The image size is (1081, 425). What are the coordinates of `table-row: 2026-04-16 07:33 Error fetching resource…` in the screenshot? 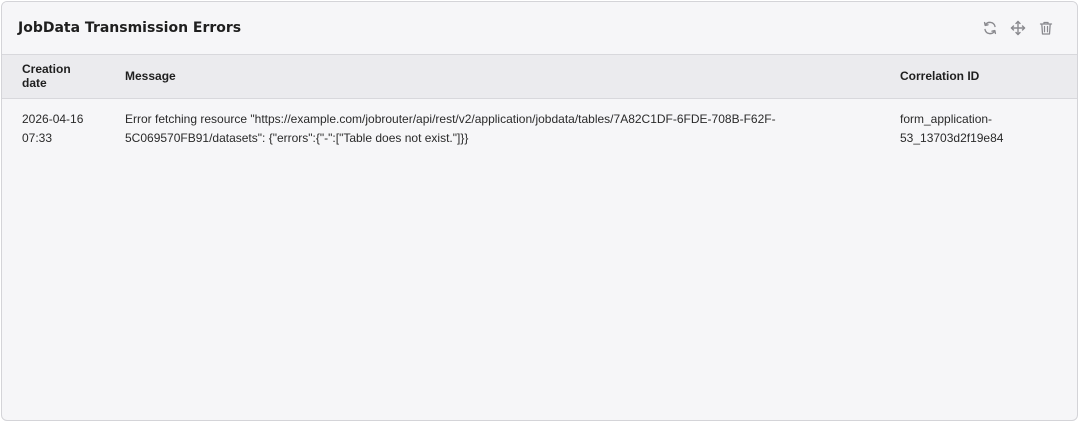 It's located at (539, 128).